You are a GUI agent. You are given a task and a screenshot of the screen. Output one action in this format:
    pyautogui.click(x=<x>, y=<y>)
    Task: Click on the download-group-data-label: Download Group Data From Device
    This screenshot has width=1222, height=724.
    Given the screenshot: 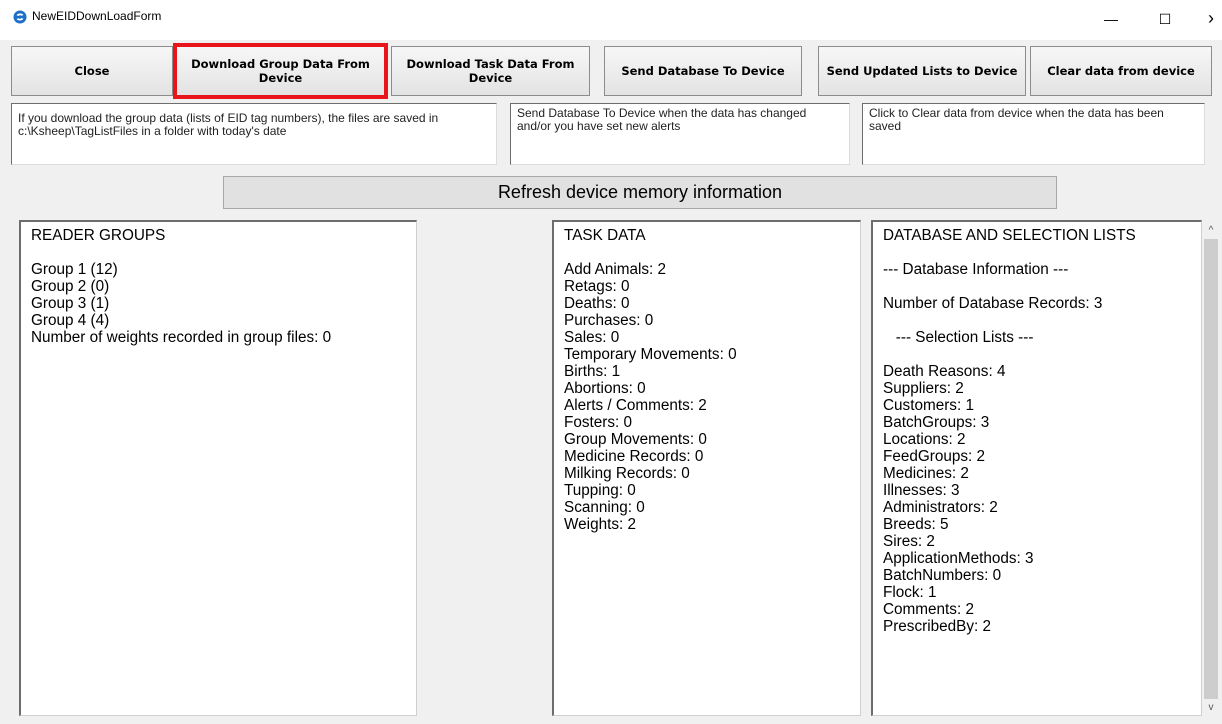 What is the action you would take?
    pyautogui.click(x=280, y=71)
    